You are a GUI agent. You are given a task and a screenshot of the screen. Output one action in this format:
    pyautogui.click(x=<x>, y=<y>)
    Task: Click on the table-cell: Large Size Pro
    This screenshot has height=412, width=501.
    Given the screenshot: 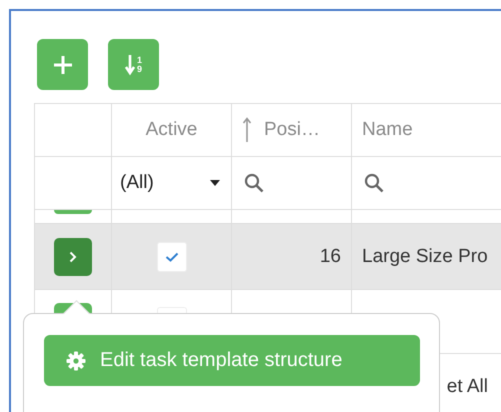 What is the action you would take?
    pyautogui.click(x=426, y=257)
    